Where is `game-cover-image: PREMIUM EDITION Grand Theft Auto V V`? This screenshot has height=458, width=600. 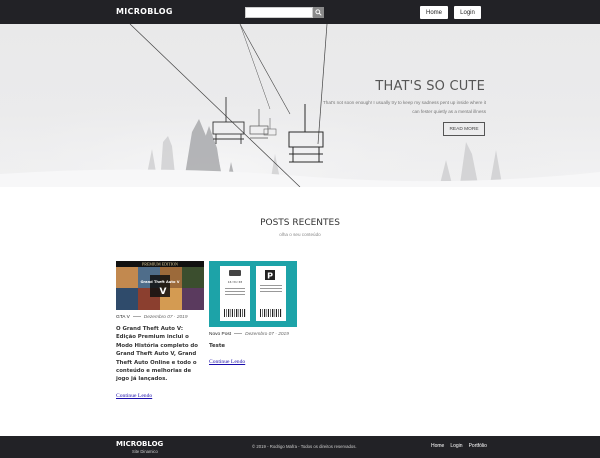
game-cover-image: PREMIUM EDITION Grand Theft Auto V V is located at coordinates (160, 285).